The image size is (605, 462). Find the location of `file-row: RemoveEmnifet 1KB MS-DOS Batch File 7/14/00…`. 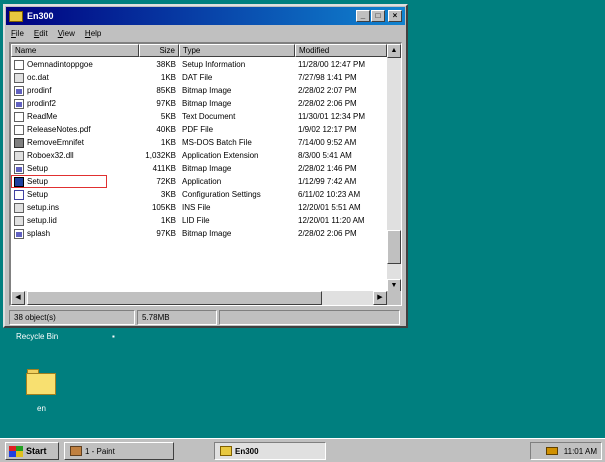

file-row: RemoveEmnifet 1KB MS-DOS Batch File 7/14/00… is located at coordinates (199, 142).